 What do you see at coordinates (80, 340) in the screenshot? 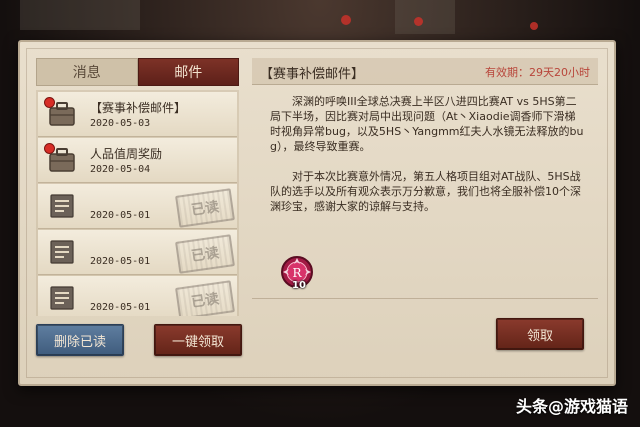
I see `delete-read-button: 删除已读` at bounding box center [80, 340].